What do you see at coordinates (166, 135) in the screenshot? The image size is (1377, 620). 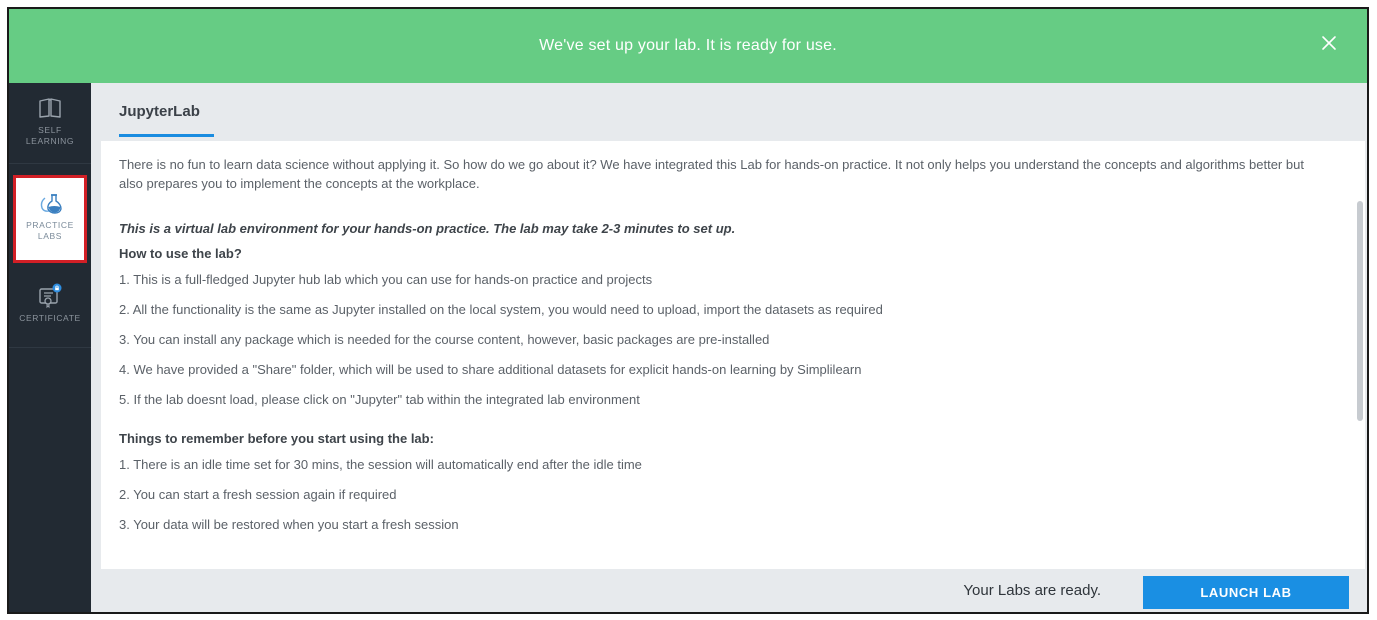 I see `active-tab-indicator` at bounding box center [166, 135].